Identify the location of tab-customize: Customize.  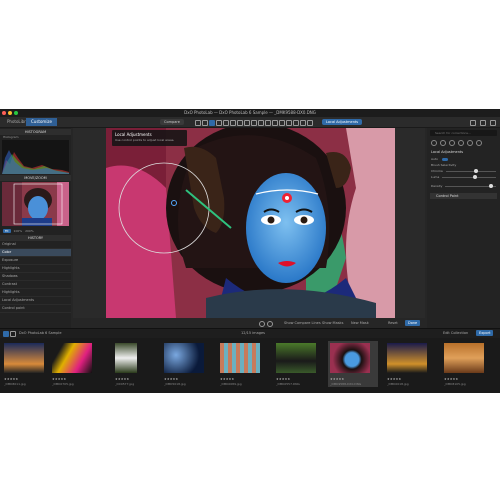
(41, 122).